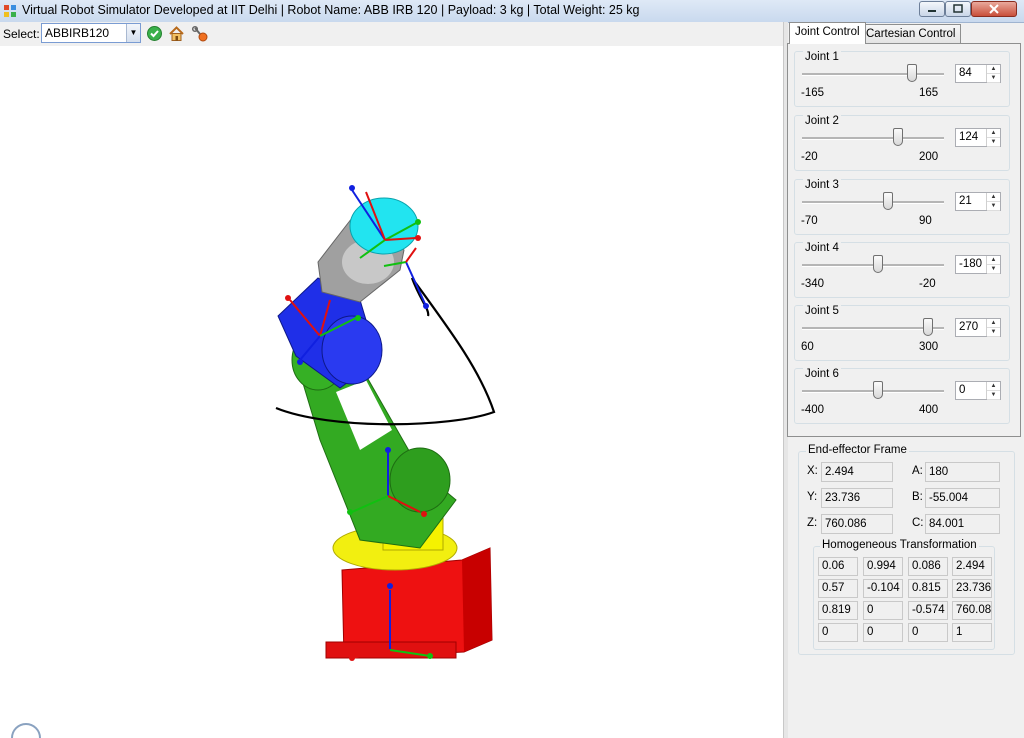 The height and width of the screenshot is (738, 1024). I want to click on close-button, so click(994, 9).